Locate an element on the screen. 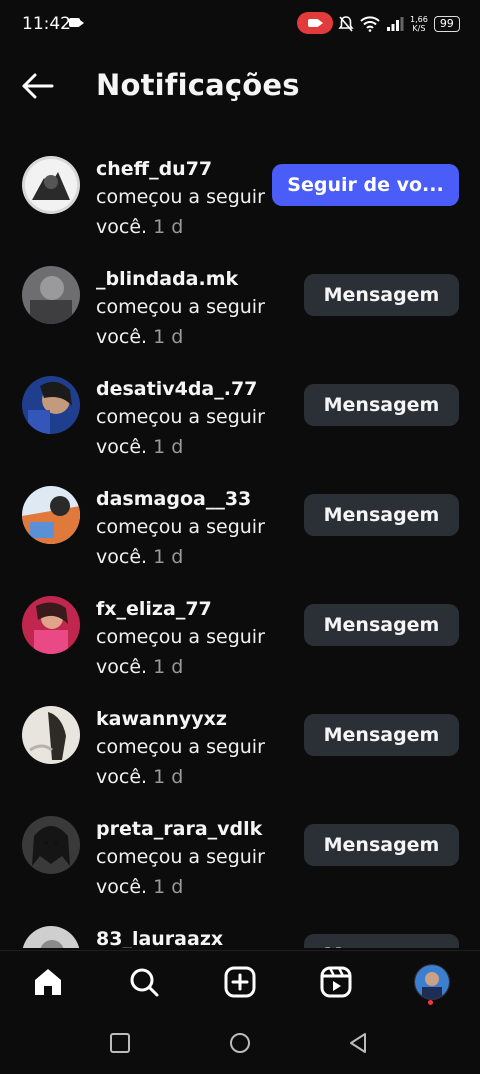 This screenshot has height=1074, width=480. reels-icon is located at coordinates (336, 982).